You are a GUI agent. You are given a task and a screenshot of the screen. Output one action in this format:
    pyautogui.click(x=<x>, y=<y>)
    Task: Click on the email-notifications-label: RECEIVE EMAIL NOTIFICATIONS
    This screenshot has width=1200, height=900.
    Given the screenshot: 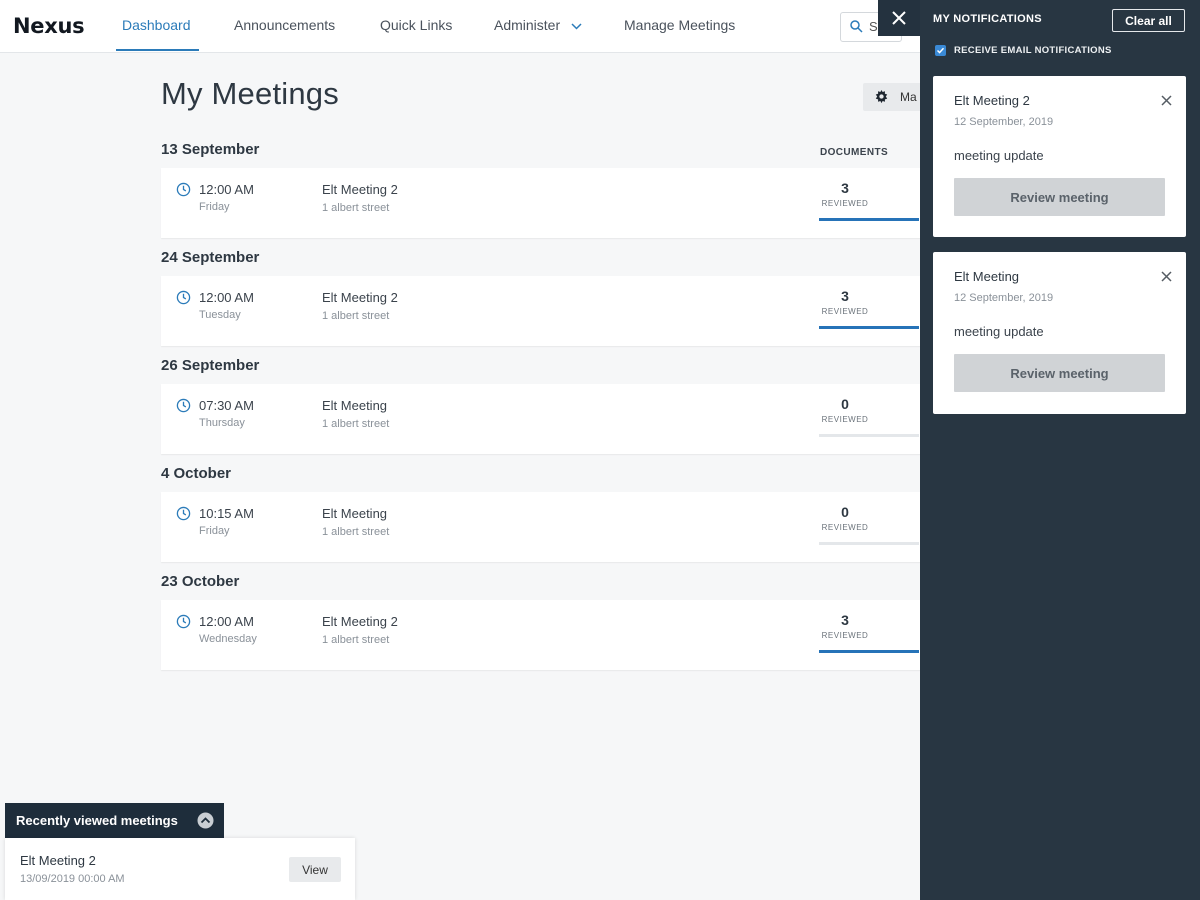 What is the action you would take?
    pyautogui.click(x=1033, y=50)
    